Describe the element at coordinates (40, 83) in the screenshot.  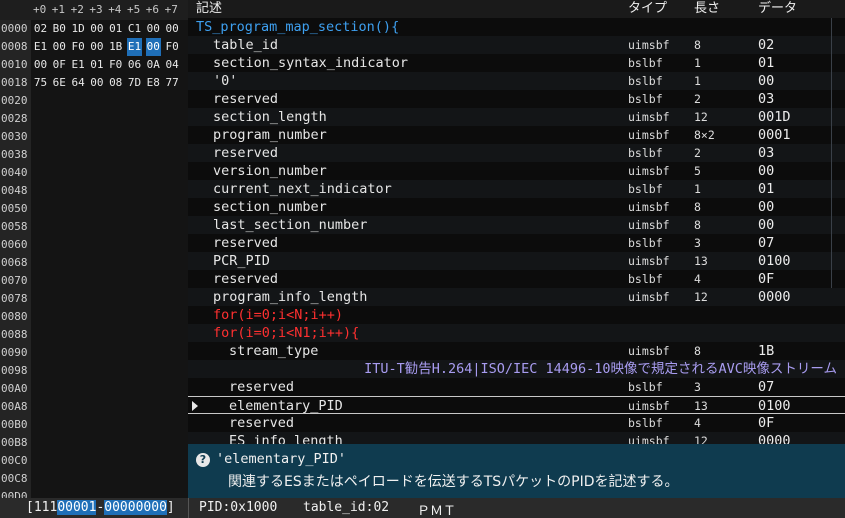
I see `hex-byte: 75` at that location.